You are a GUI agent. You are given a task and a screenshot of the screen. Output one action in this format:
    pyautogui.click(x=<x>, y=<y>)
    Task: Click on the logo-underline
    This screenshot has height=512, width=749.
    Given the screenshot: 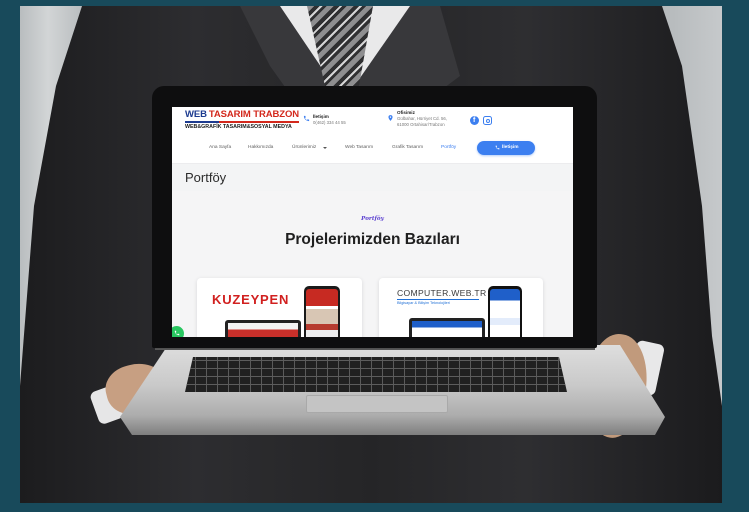 What is the action you would take?
    pyautogui.click(x=242, y=122)
    